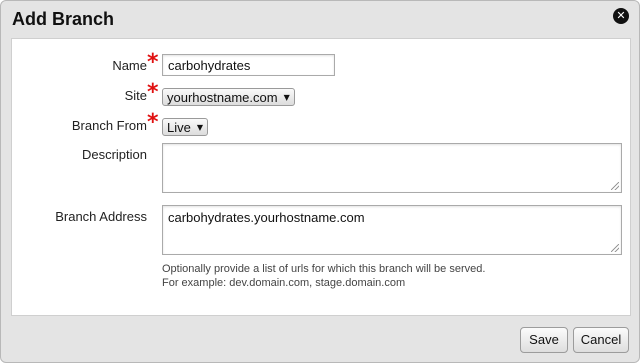 This screenshot has width=640, height=363. Describe the element at coordinates (621, 16) in the screenshot. I see `close-icon: ✕` at that location.